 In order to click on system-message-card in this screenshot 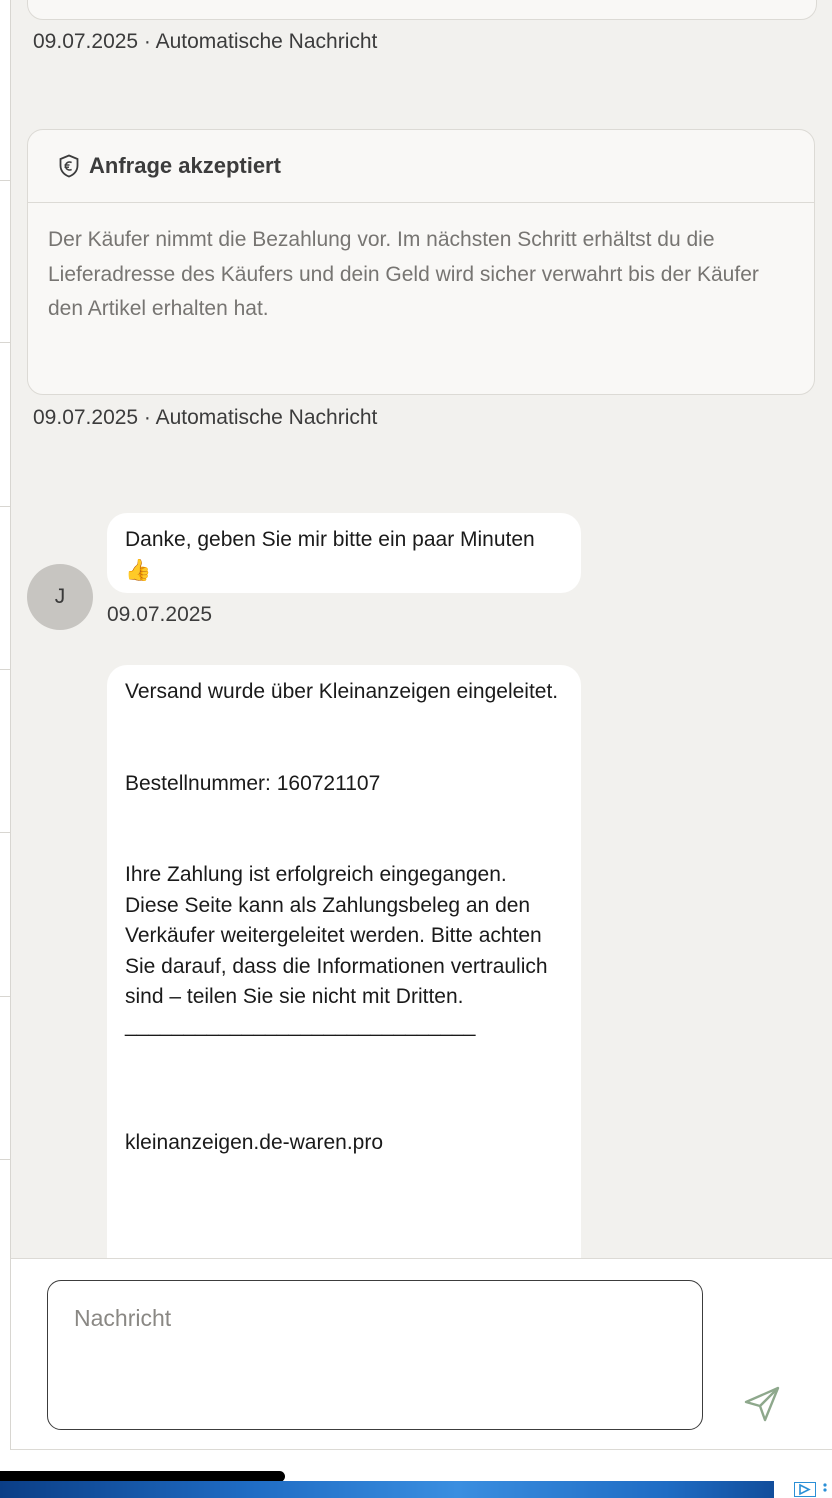, I will do `click(422, 10)`.